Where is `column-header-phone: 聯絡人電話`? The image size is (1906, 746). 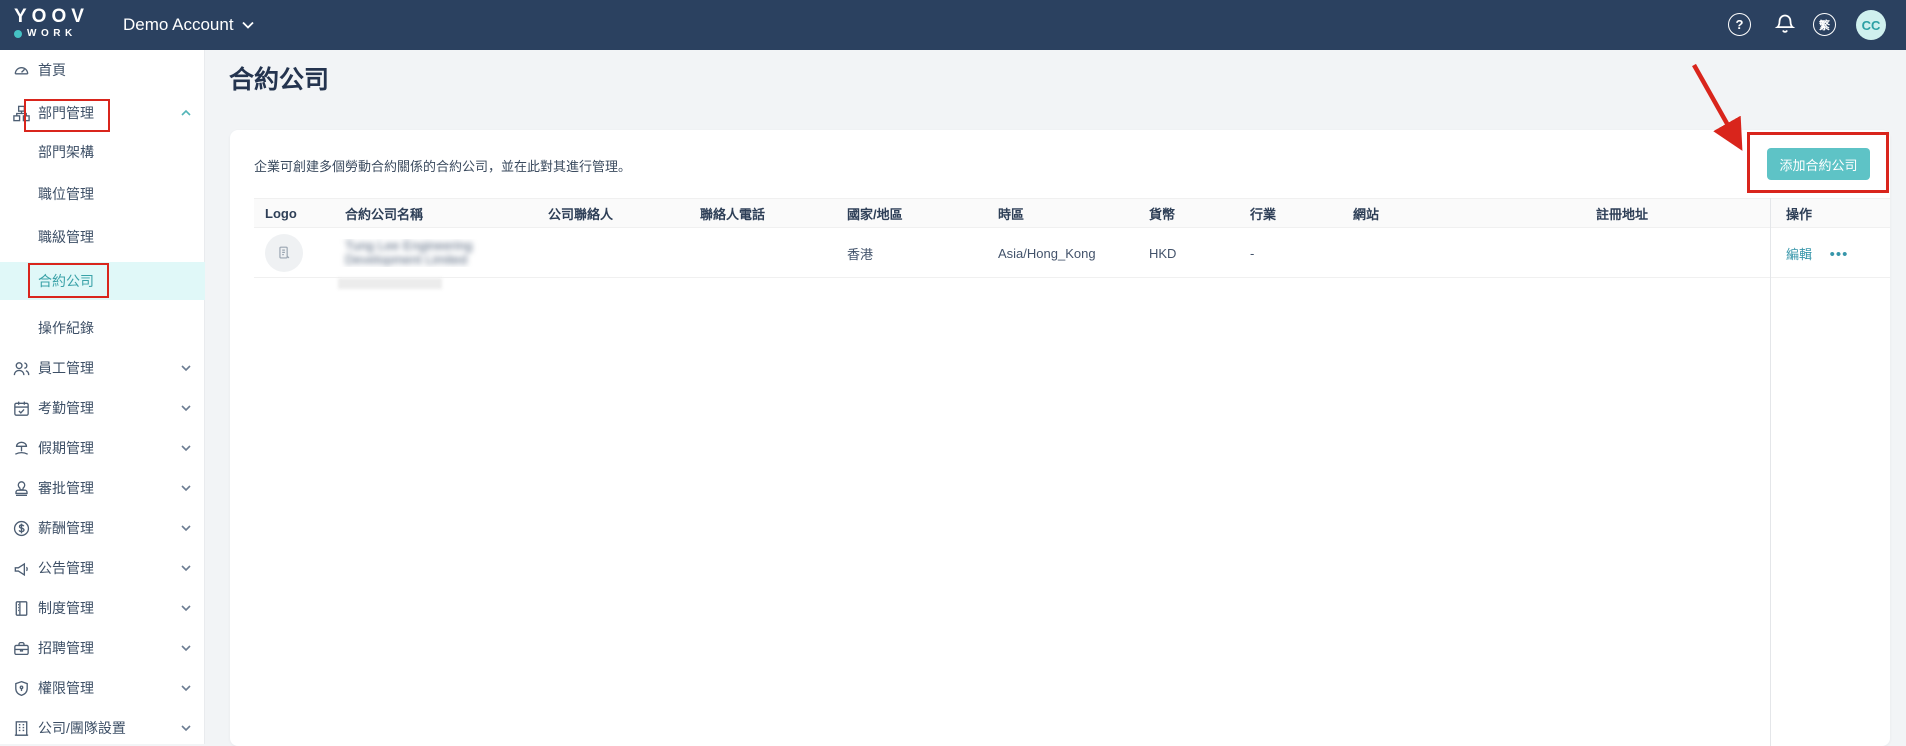 column-header-phone: 聯絡人電話 is located at coordinates (733, 214).